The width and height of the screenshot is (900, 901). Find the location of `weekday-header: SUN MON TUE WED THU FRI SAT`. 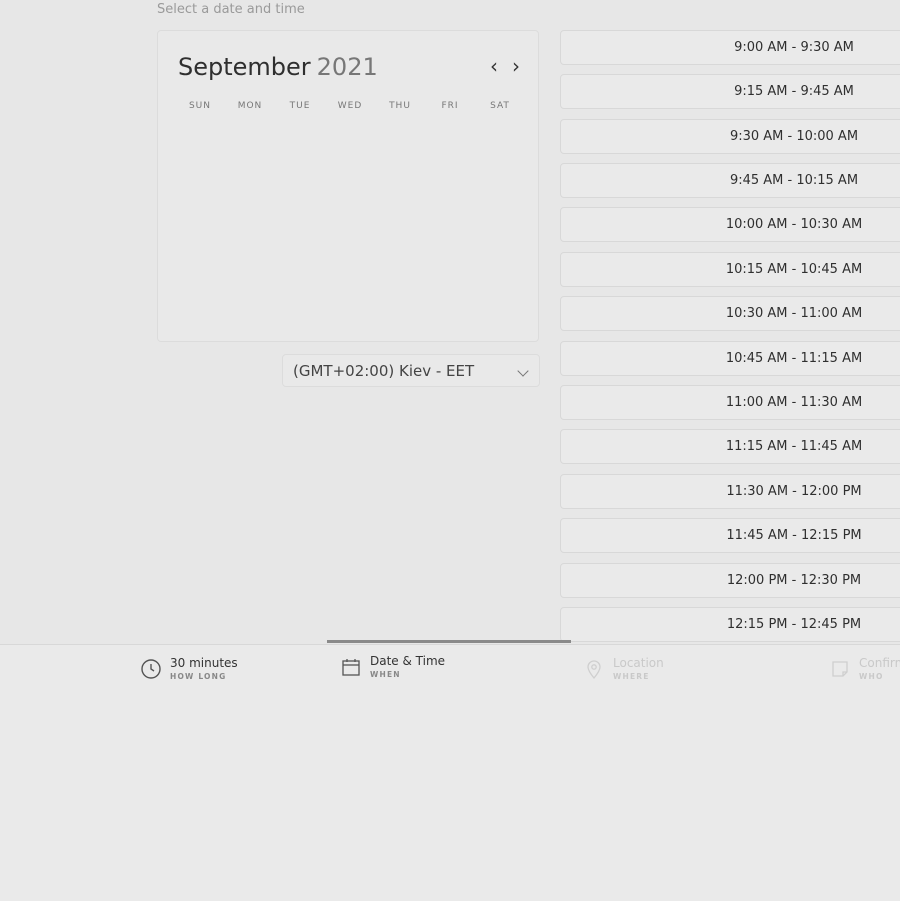

weekday-header: SUN MON TUE WED THU FRI SAT is located at coordinates (350, 106).